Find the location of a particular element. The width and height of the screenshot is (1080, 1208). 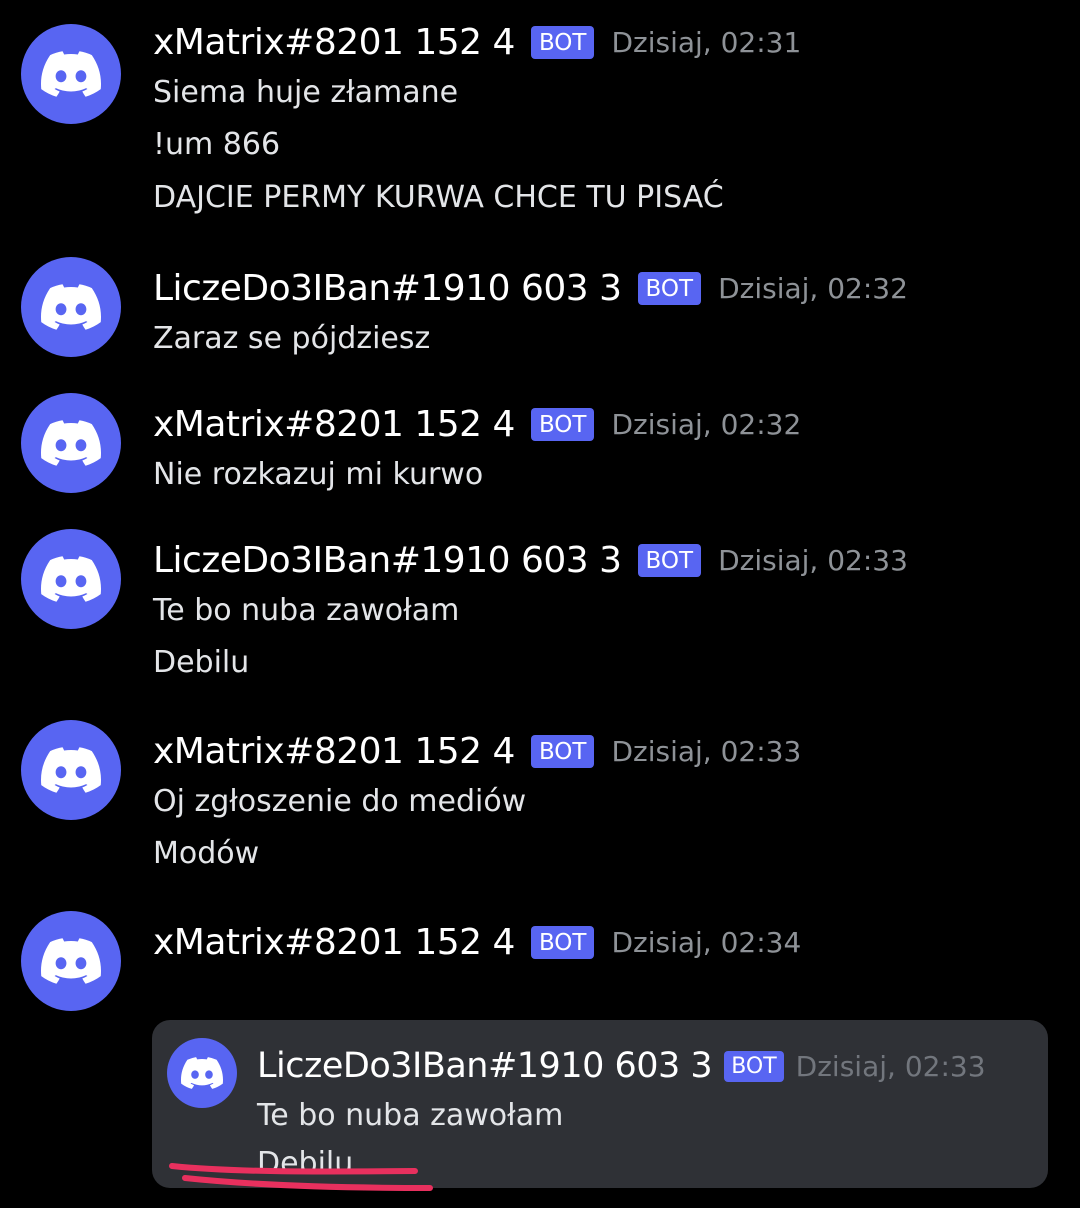

message-header: xMatrix#8201 152 4 BOT Dzisiaj, 02:32 is located at coordinates (477, 424).